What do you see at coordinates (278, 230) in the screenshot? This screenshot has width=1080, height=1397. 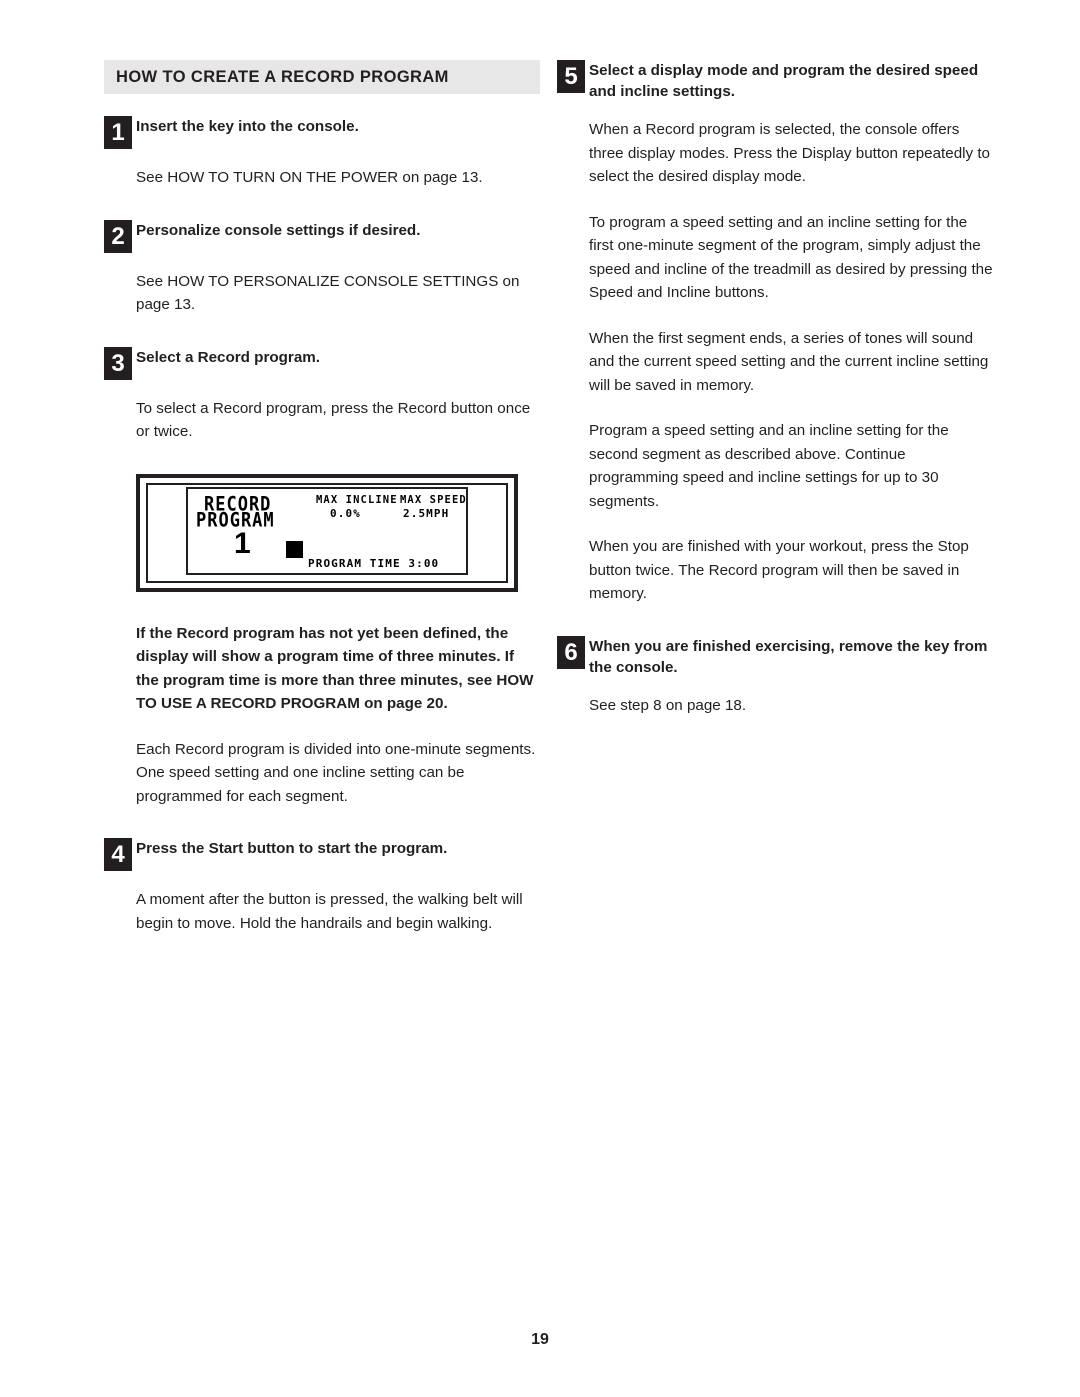 I see `step-title: Personalize console settings if desired.` at bounding box center [278, 230].